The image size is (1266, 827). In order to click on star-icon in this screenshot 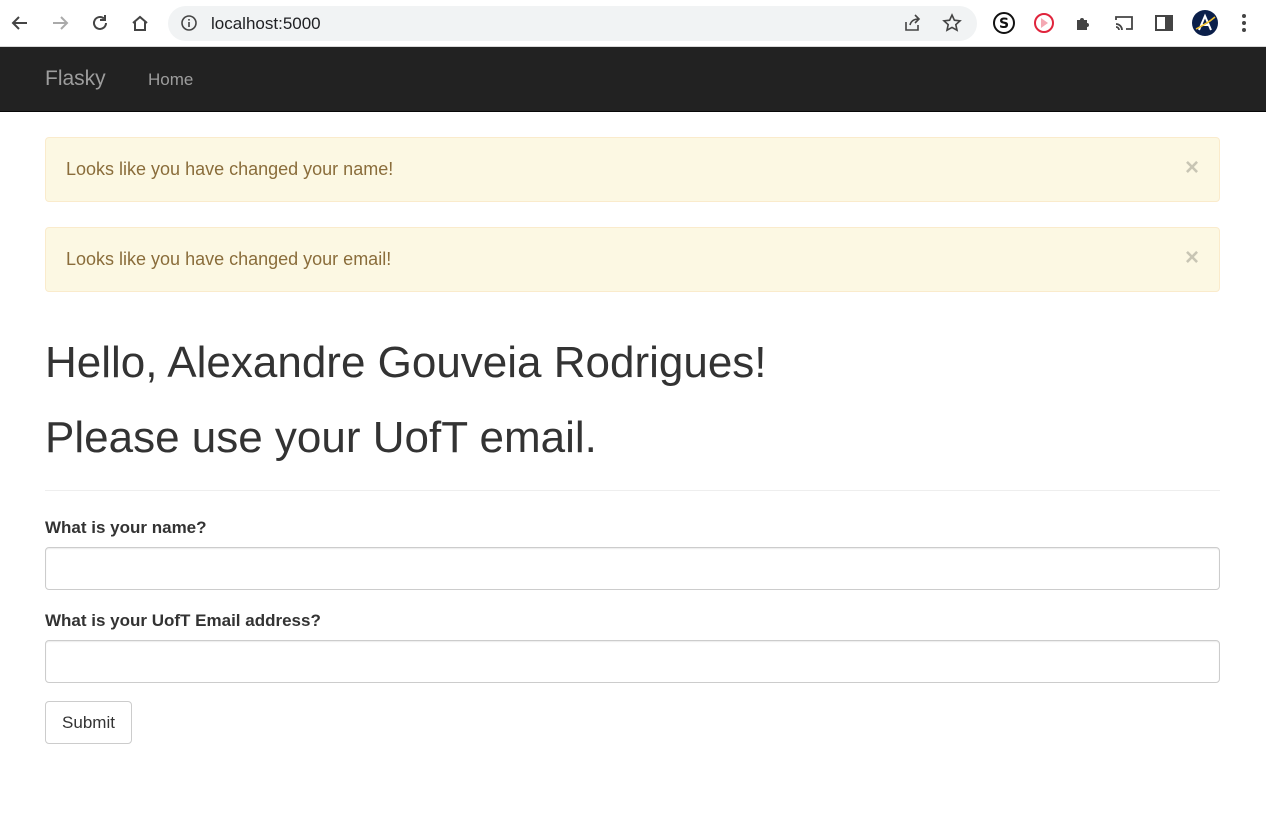, I will do `click(952, 25)`.